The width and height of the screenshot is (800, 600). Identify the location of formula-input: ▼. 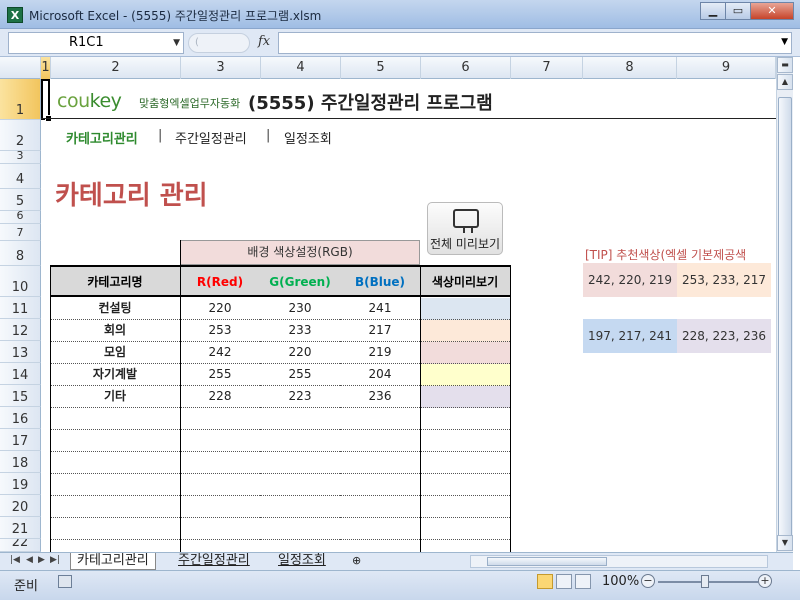
(535, 43).